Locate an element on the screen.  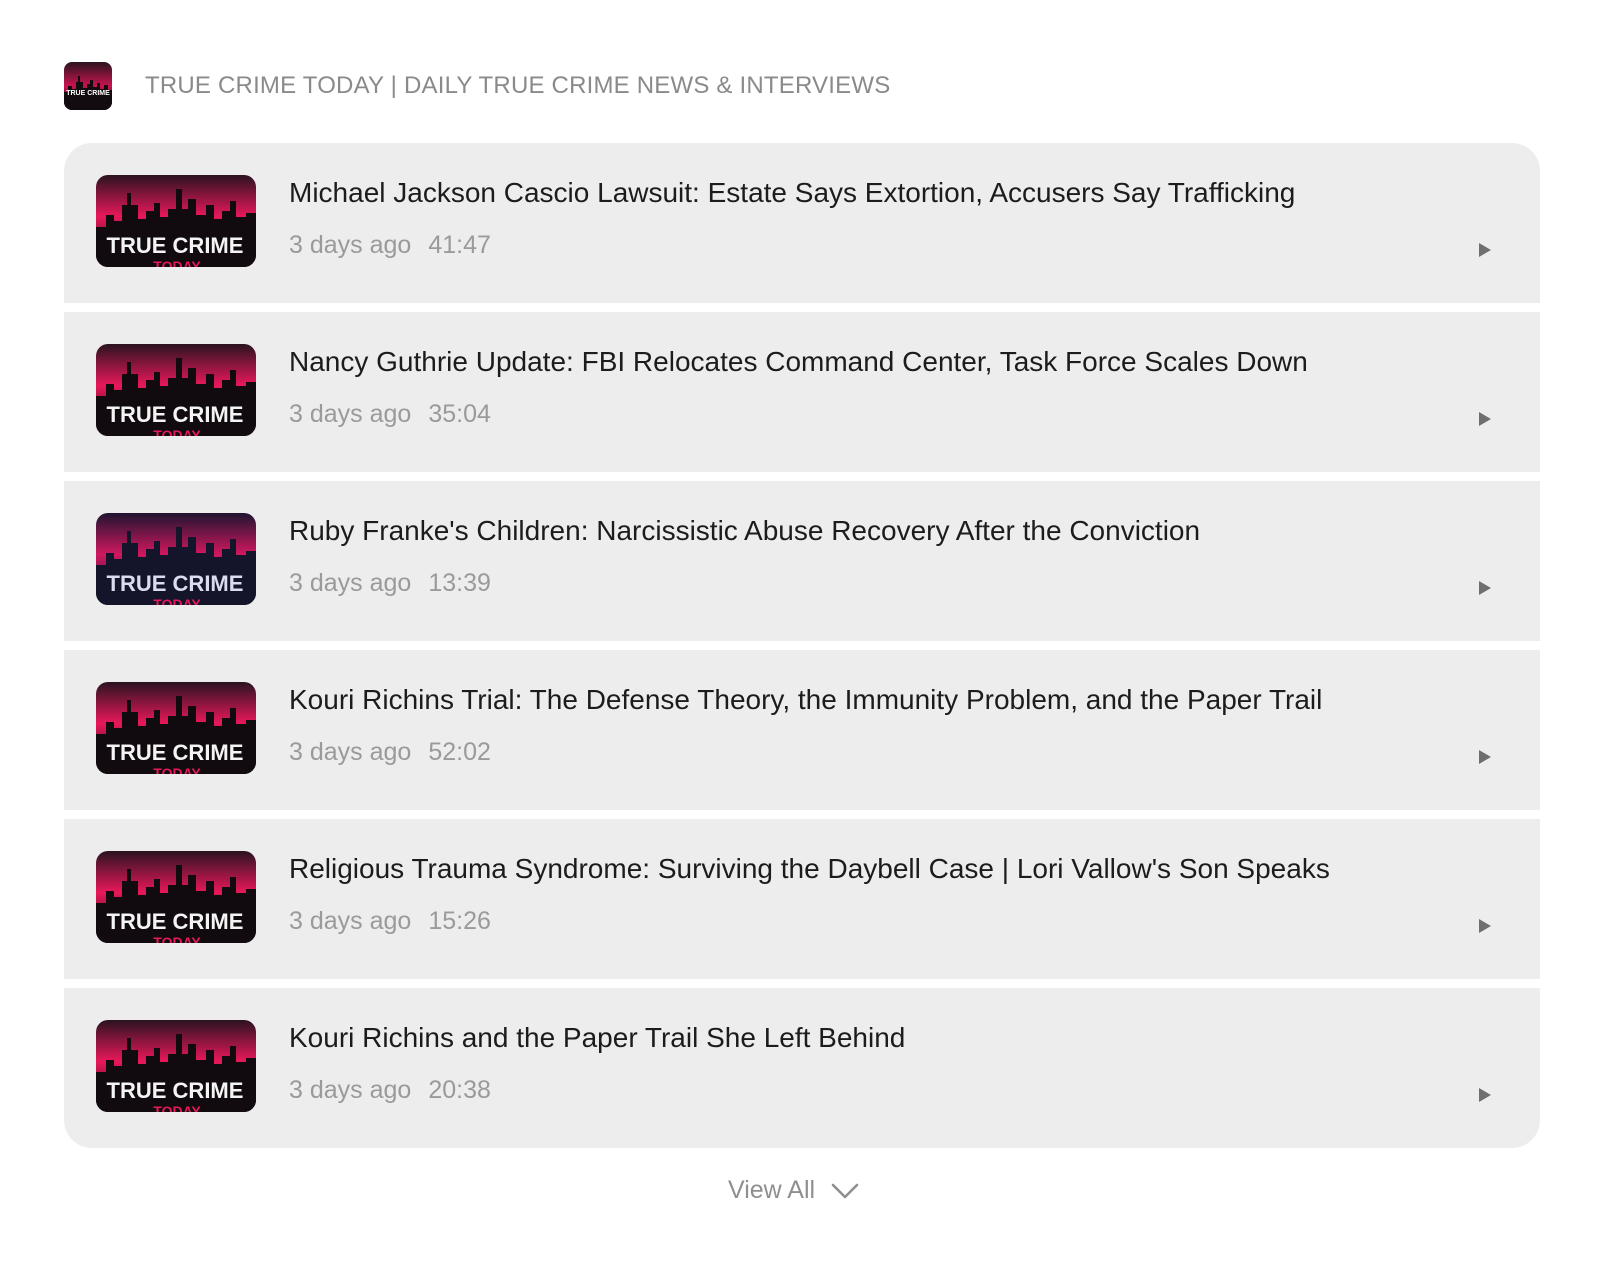
episode-meta: 3 days ago 35:04 is located at coordinates (390, 414).